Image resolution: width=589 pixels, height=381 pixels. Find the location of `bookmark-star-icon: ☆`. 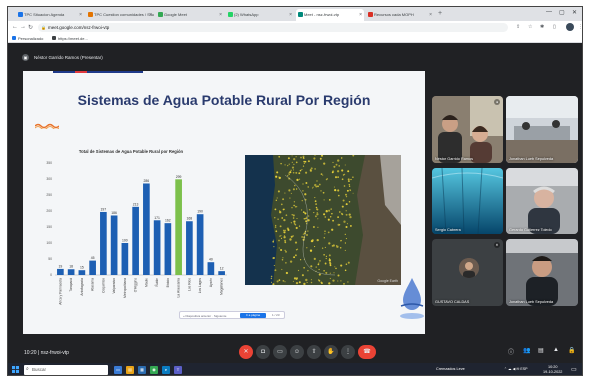

bookmark-star-icon: ☆ is located at coordinates (530, 27).